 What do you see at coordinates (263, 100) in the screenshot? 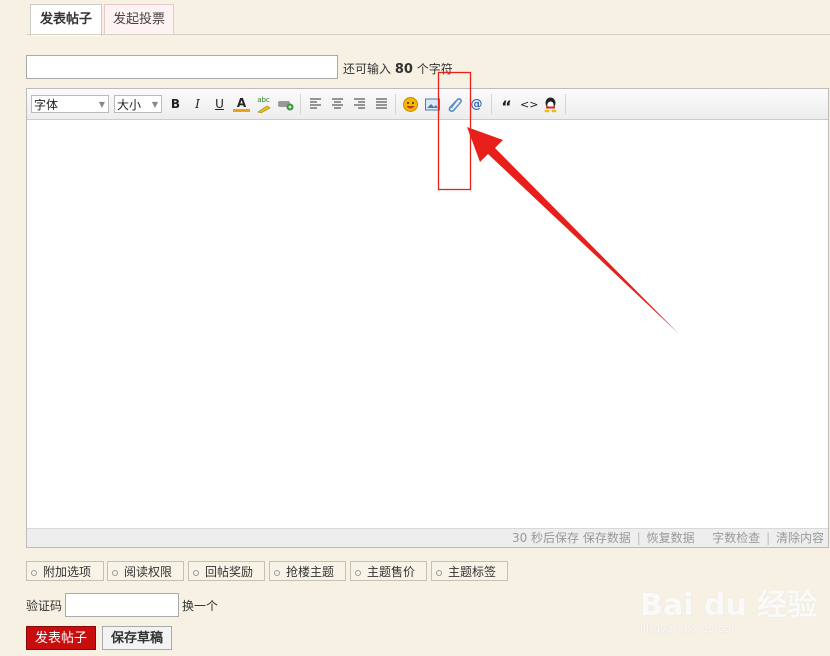
I see `highlight-label: abc` at bounding box center [263, 100].